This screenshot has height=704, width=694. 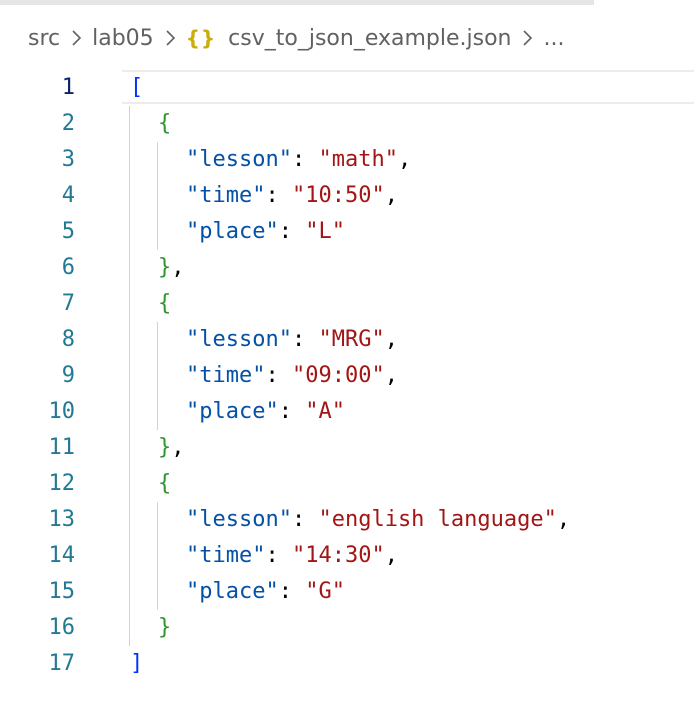 What do you see at coordinates (68, 375) in the screenshot?
I see `line-number: 9` at bounding box center [68, 375].